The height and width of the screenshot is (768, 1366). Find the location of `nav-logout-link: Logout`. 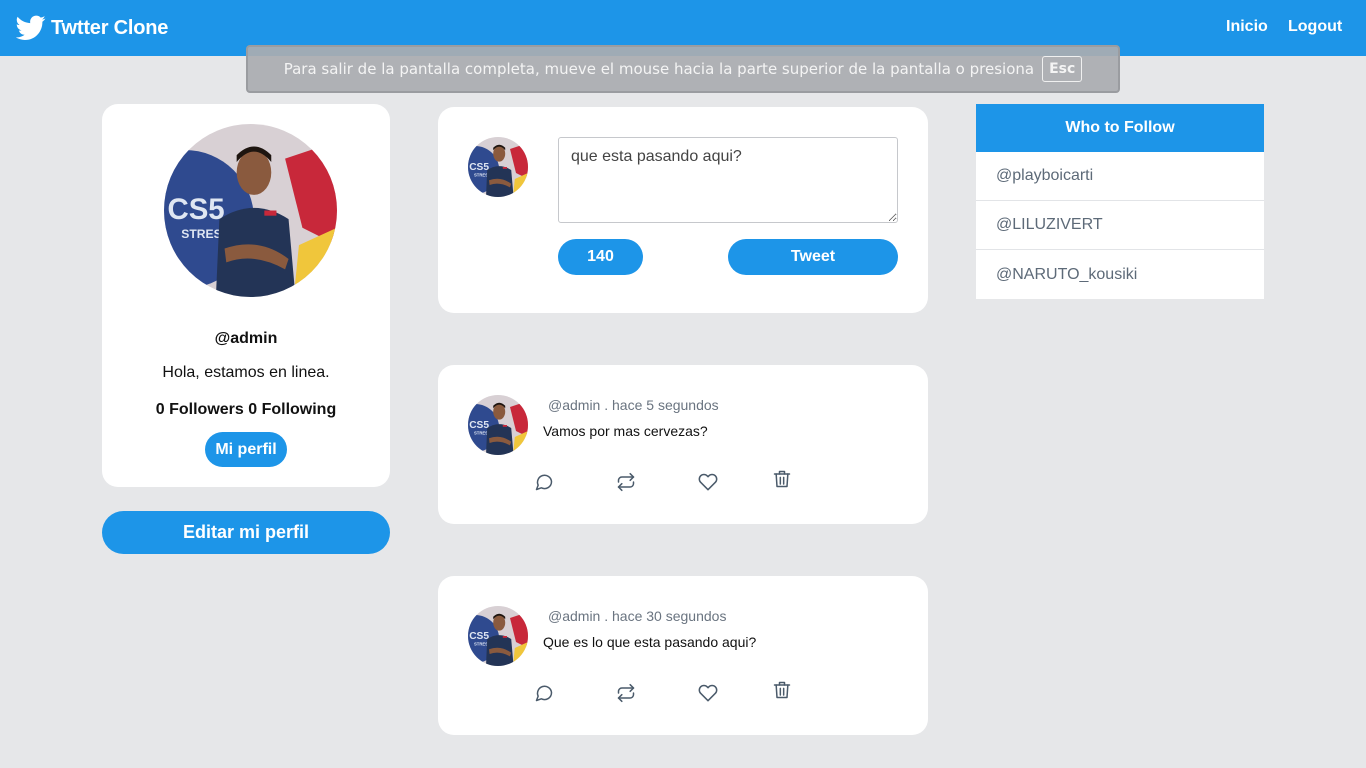

nav-logout-link: Logout is located at coordinates (1315, 27).